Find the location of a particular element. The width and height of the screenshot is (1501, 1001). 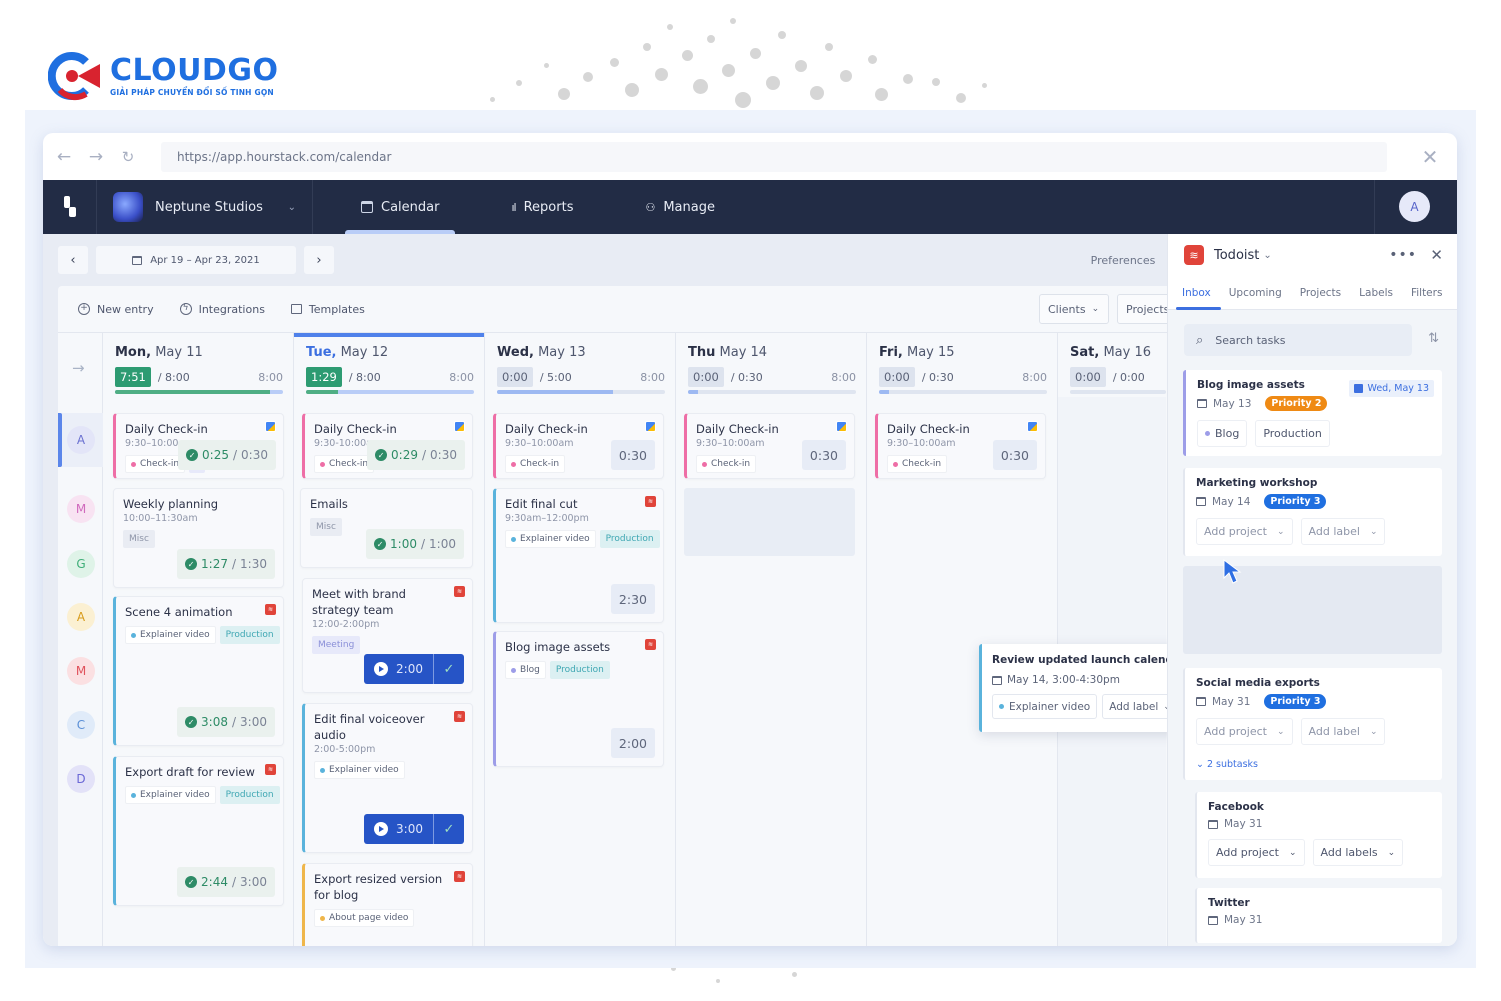

url-bar: https://app.hourstack.com/calendar is located at coordinates (774, 156).